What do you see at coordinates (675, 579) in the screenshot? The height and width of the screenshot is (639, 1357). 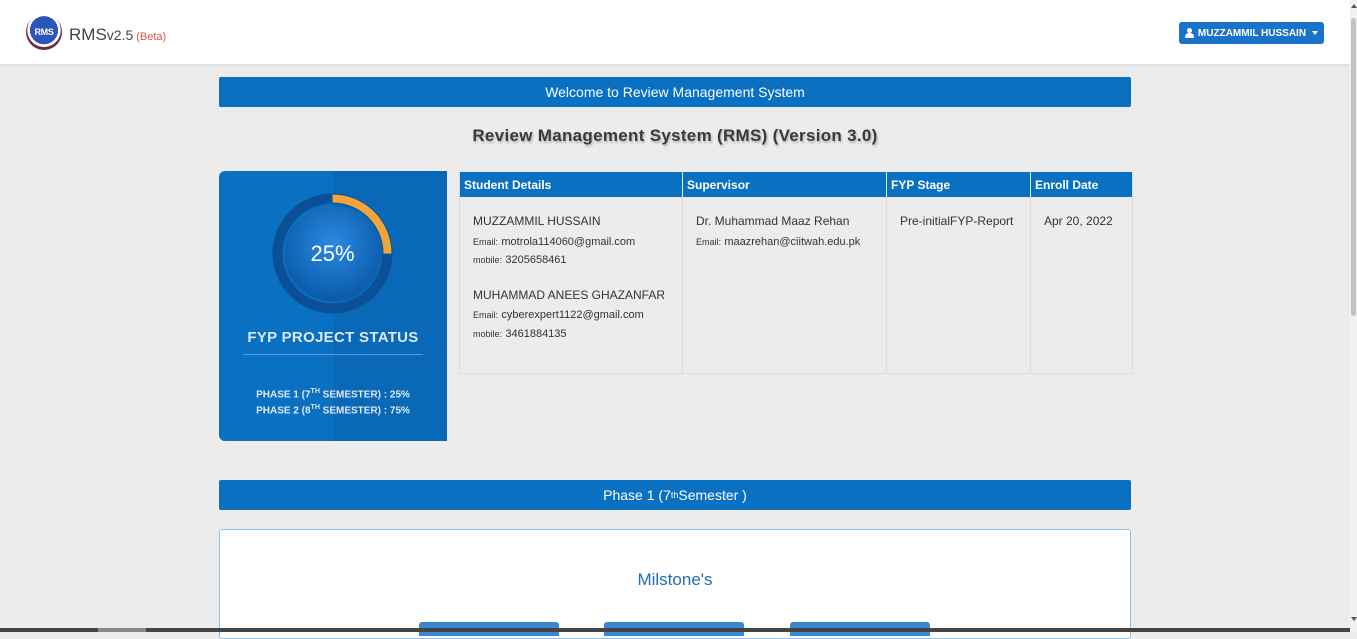 I see `milestones-title: Milstone's` at bounding box center [675, 579].